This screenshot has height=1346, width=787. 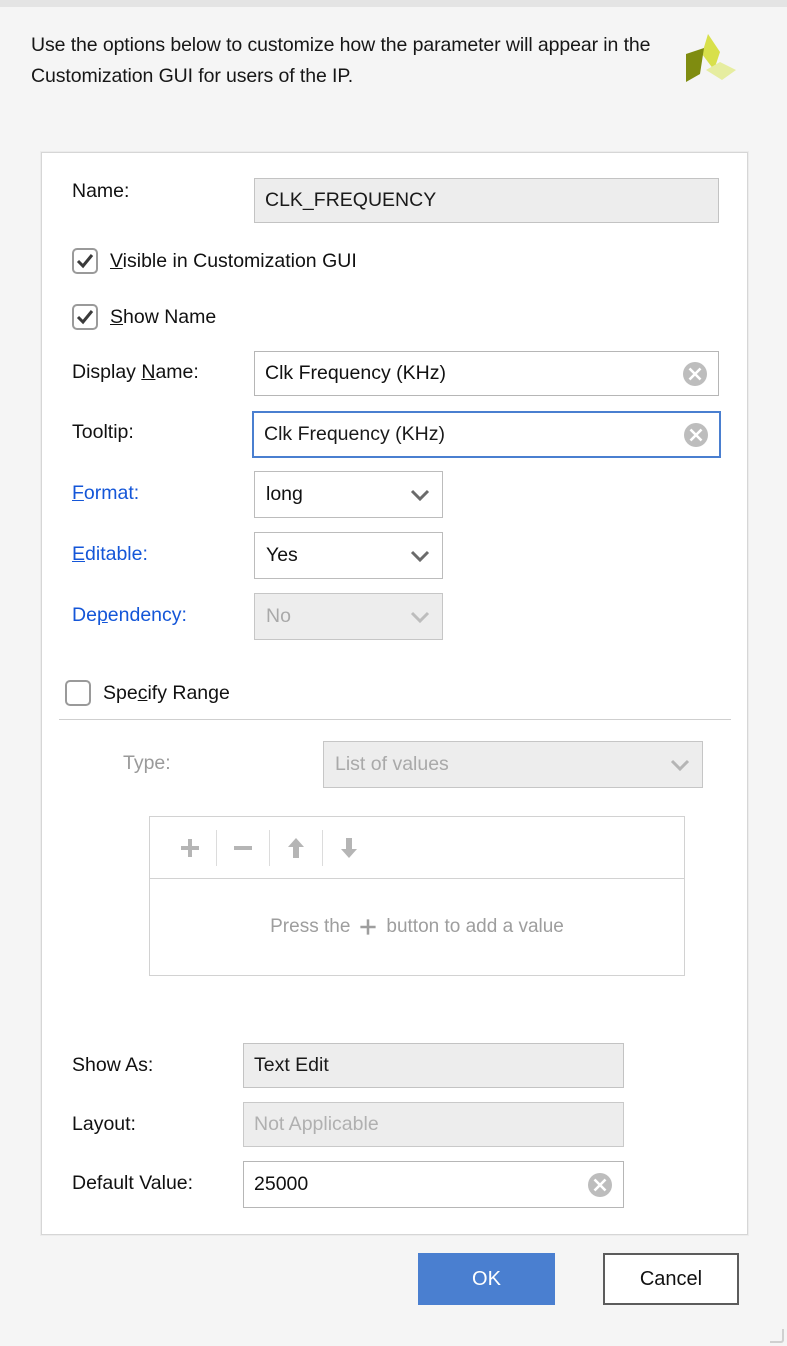 What do you see at coordinates (284, 494) in the screenshot?
I see `format-value-text: long` at bounding box center [284, 494].